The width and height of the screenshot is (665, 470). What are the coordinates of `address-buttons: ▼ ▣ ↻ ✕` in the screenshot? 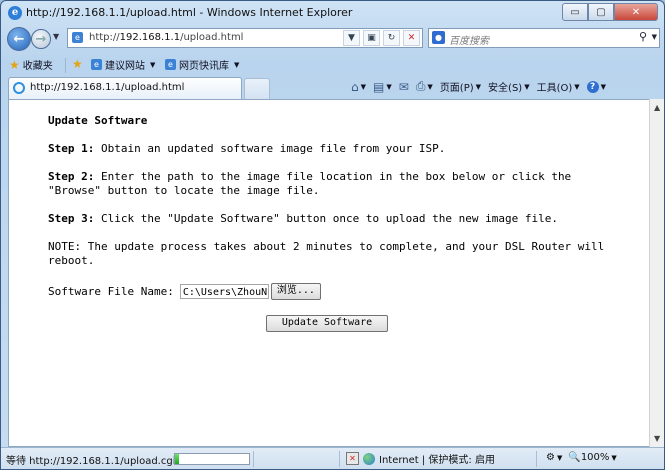 It's located at (381, 38).